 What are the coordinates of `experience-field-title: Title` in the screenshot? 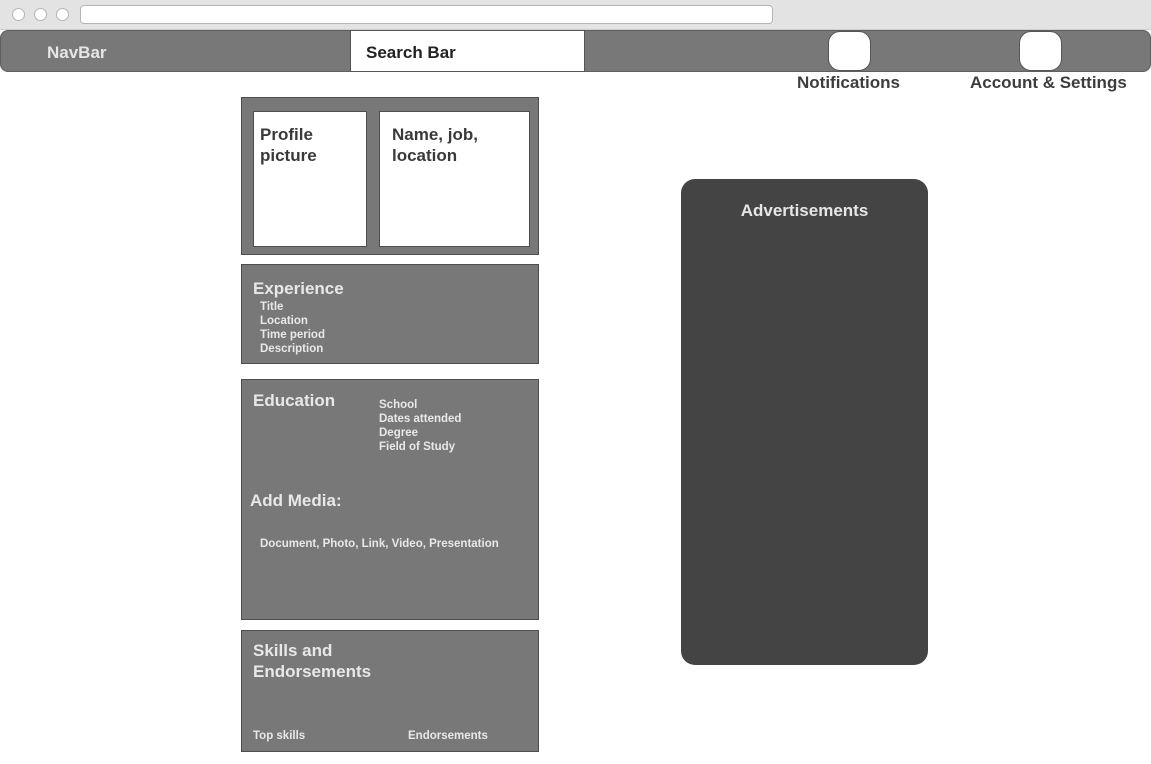 It's located at (272, 307).